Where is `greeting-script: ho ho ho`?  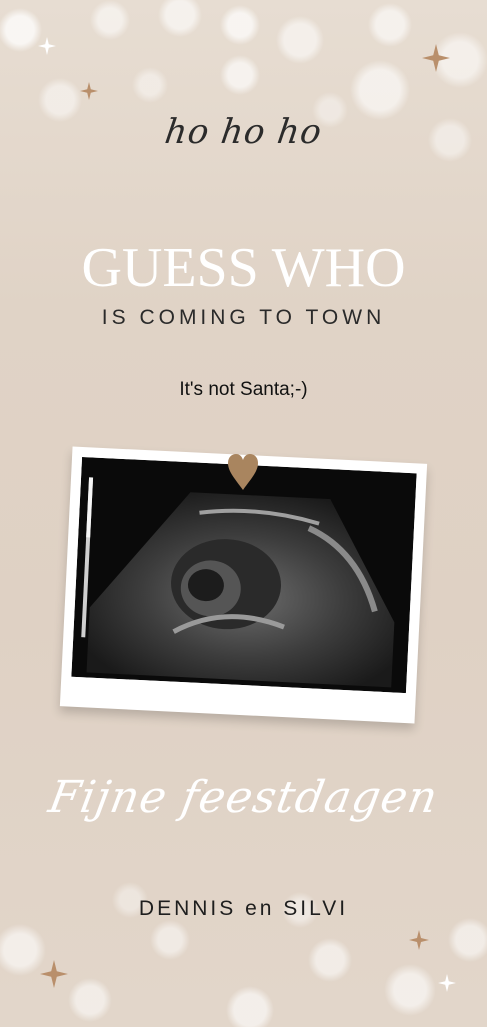
greeting-script: ho ho ho is located at coordinates (243, 132).